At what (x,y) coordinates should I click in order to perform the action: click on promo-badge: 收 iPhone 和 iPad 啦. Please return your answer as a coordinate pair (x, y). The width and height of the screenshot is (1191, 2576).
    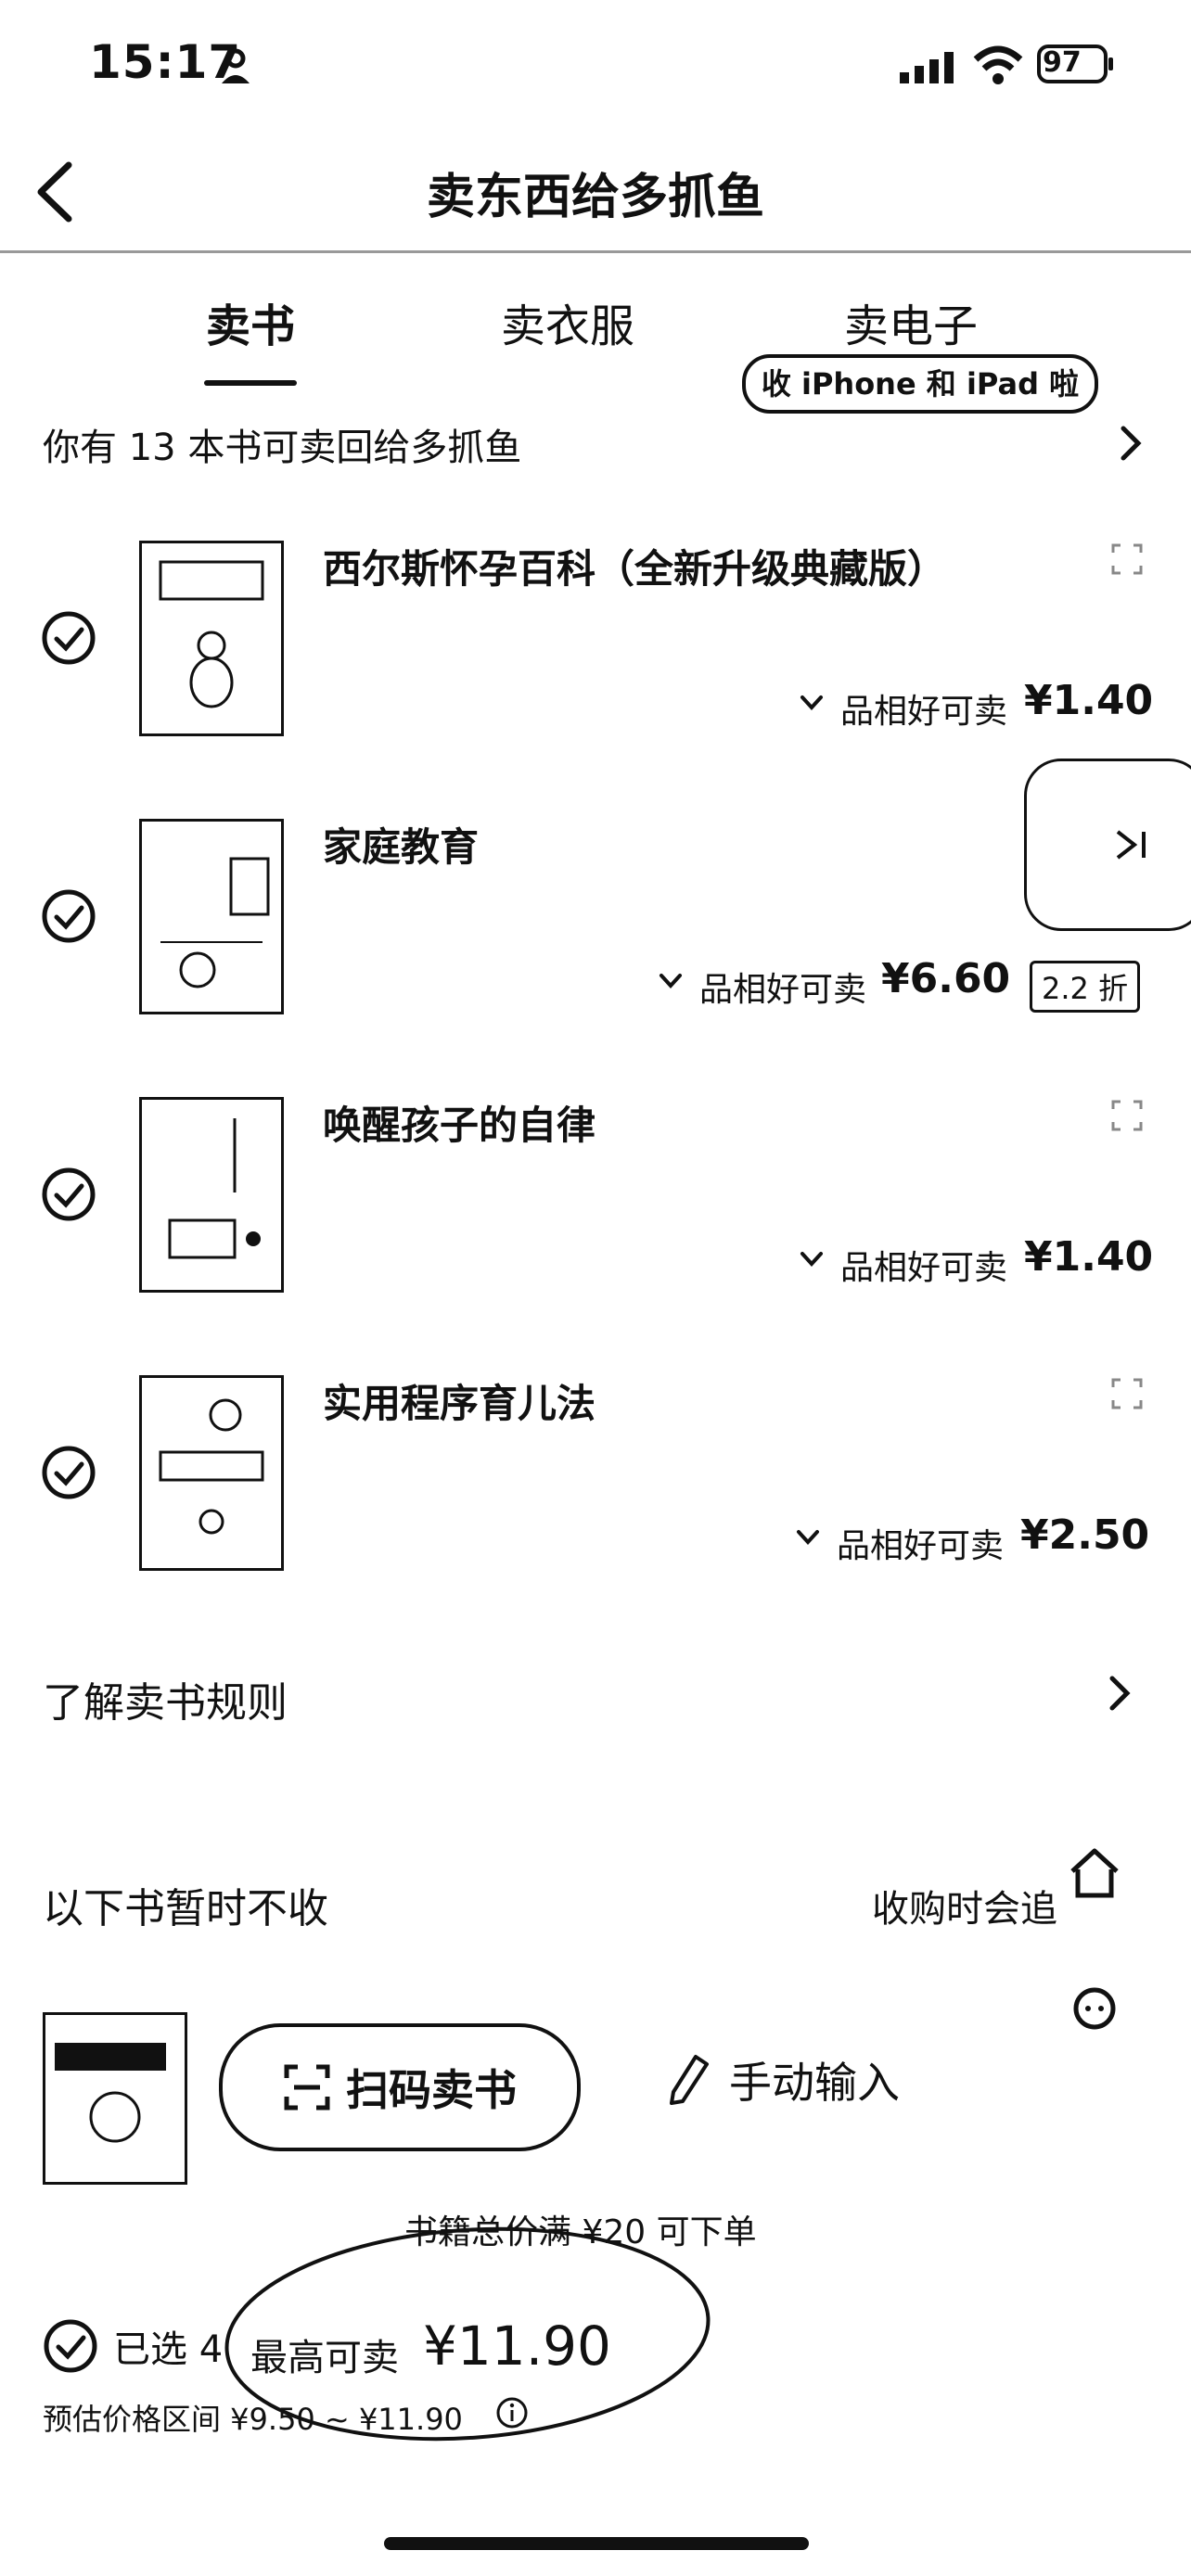
    Looking at the image, I should click on (920, 384).